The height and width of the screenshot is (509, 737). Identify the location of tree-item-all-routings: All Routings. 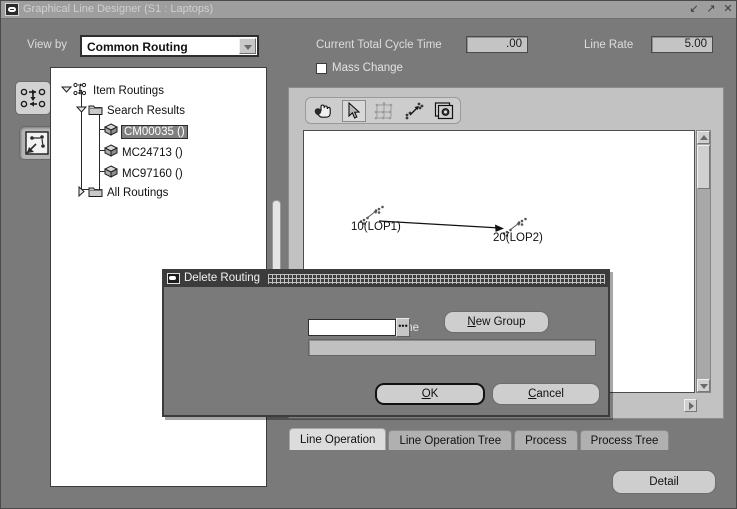
(122, 193).